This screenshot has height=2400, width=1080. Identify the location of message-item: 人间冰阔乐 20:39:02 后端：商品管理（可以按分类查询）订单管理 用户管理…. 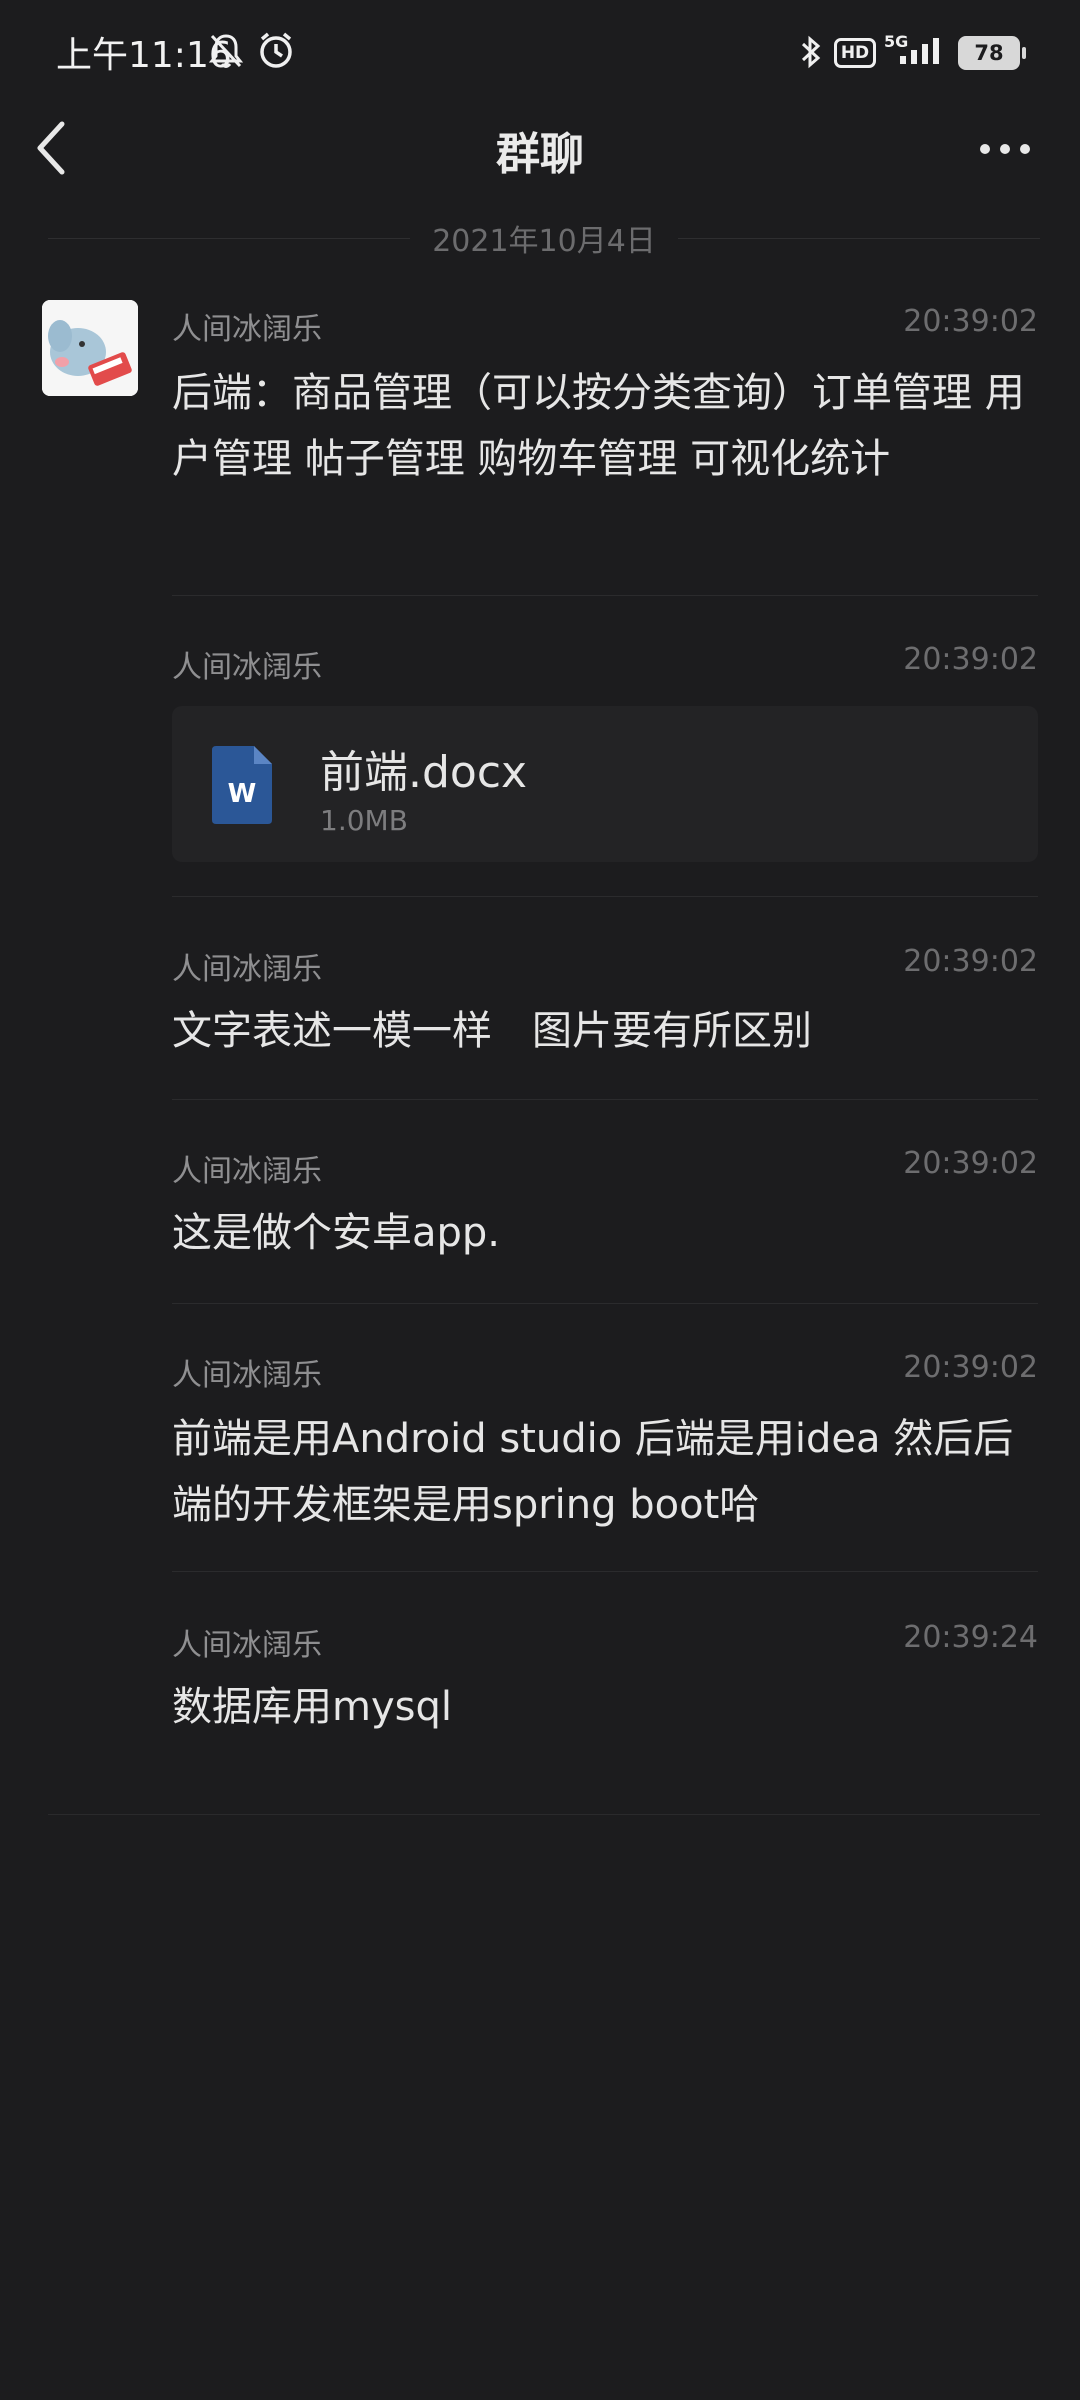
(605, 450).